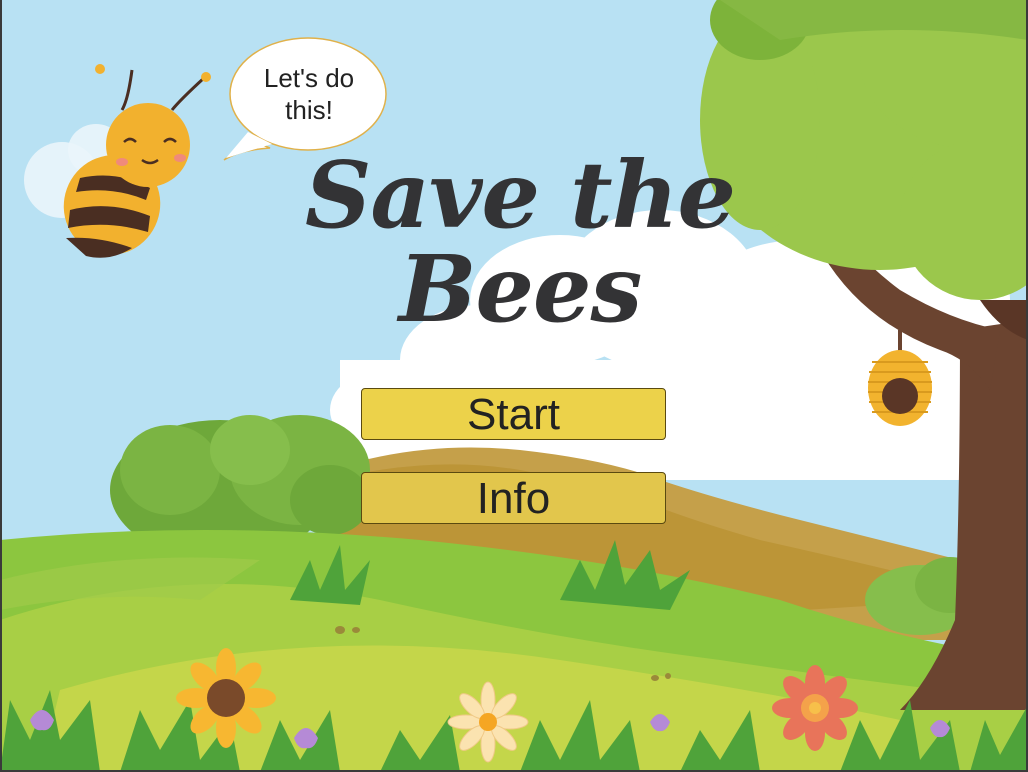  What do you see at coordinates (520, 289) in the screenshot?
I see `title-line-2: Bees` at bounding box center [520, 289].